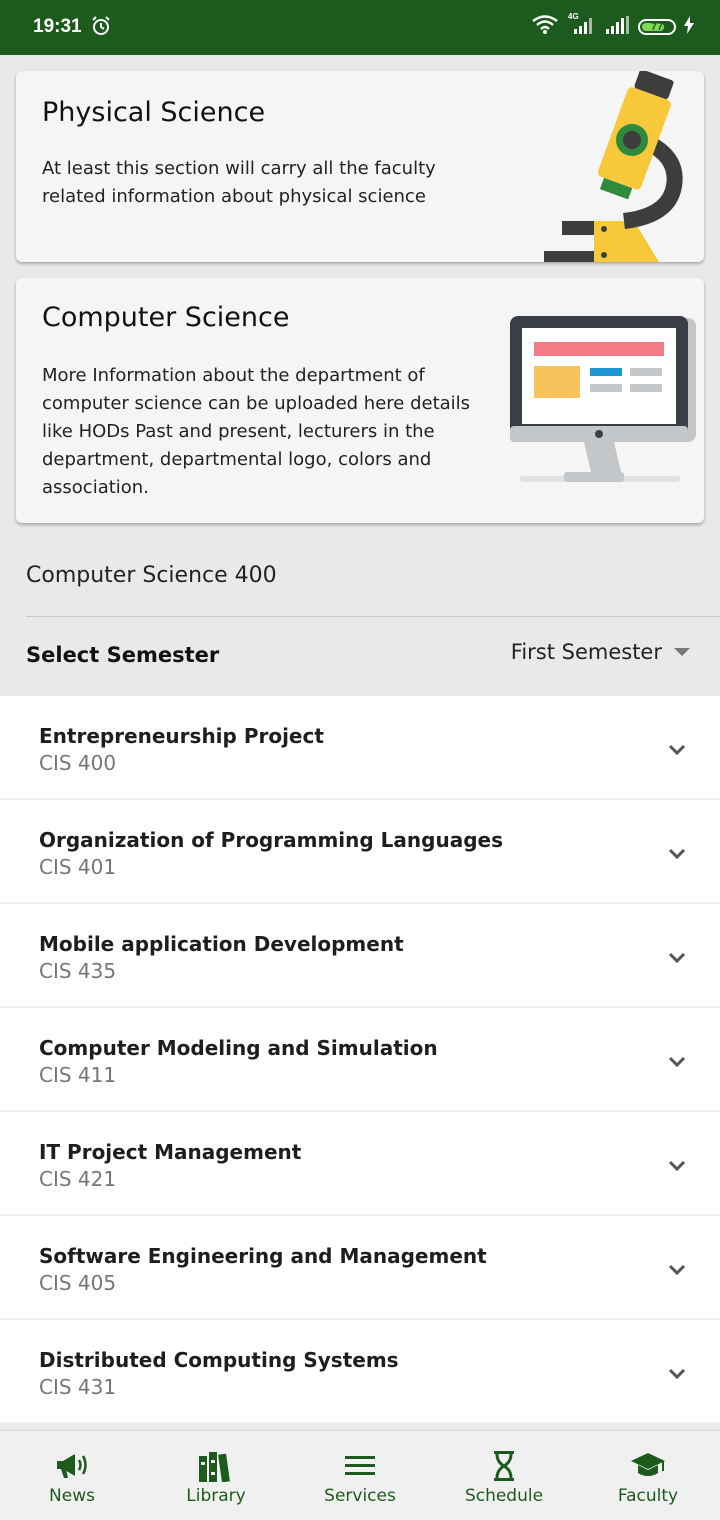 This screenshot has height=1520, width=720. Describe the element at coordinates (360, 1164) in the screenshot. I see `course-item: IT Project Management CIS 421` at that location.